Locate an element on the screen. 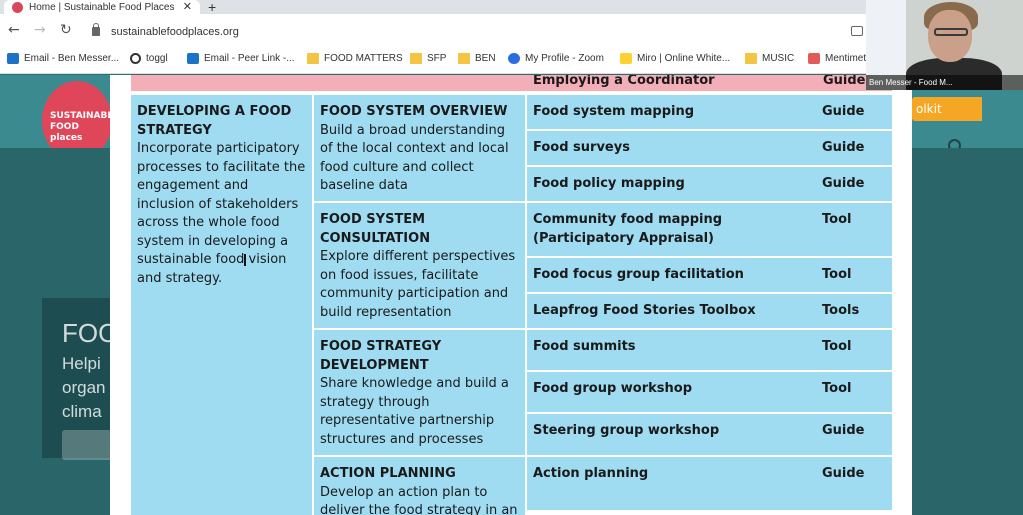  resource-row: Food system mapping Guide is located at coordinates (709, 112).